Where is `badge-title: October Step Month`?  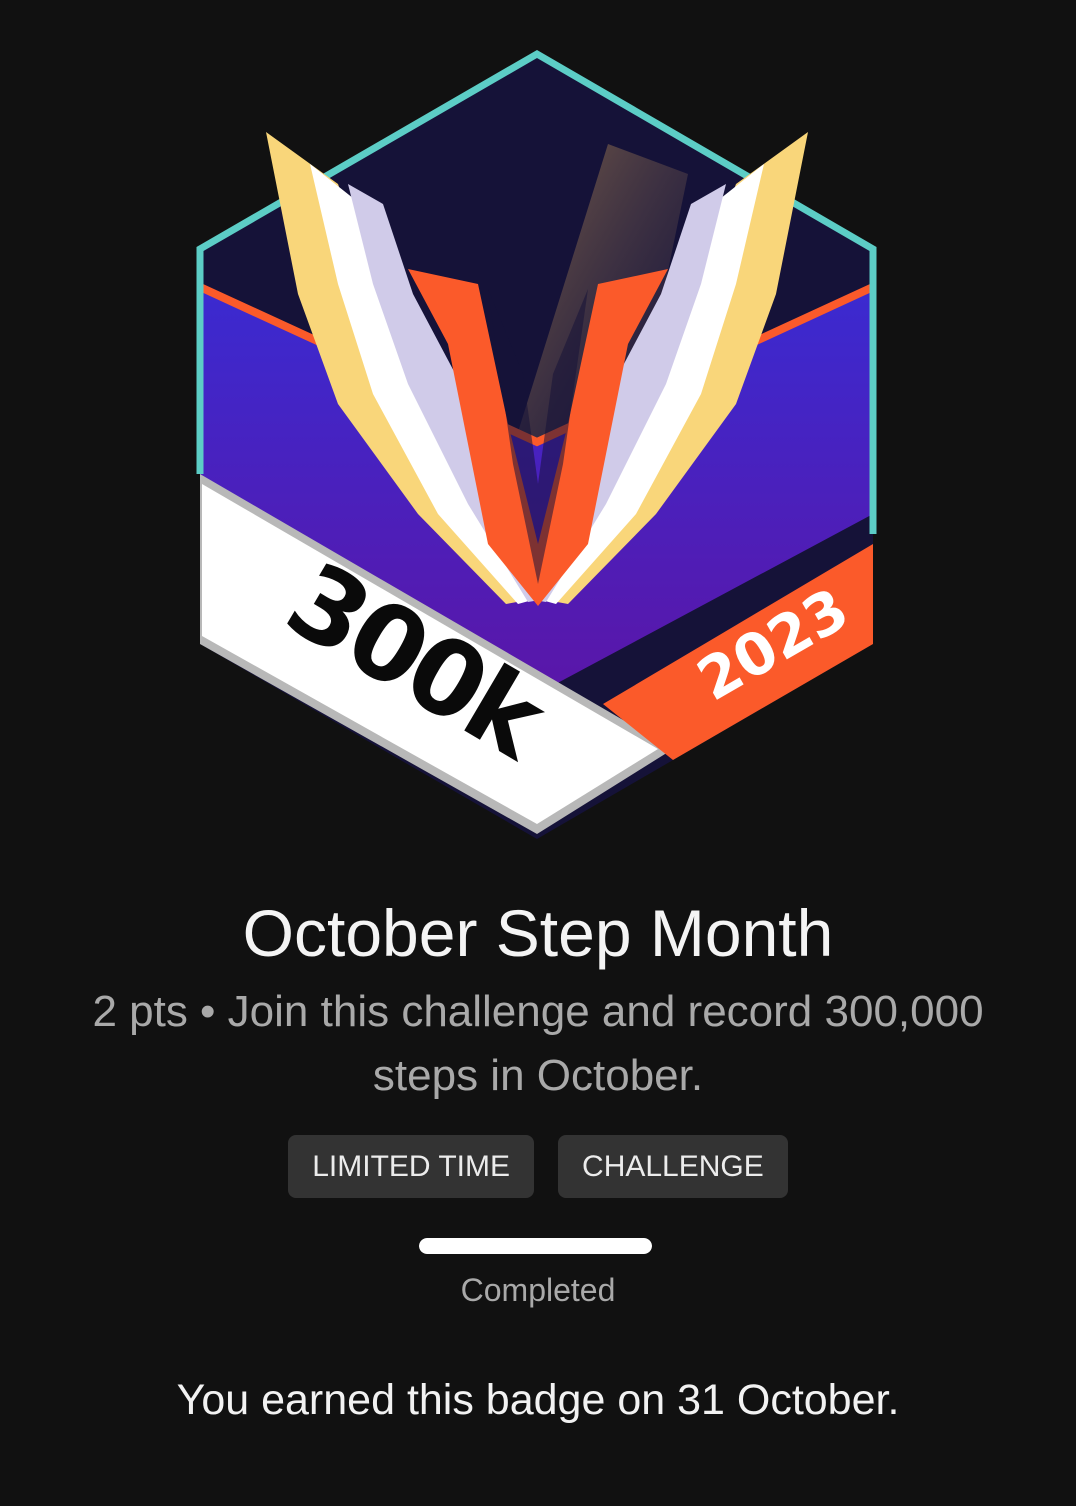
badge-title: October Step Month is located at coordinates (538, 933).